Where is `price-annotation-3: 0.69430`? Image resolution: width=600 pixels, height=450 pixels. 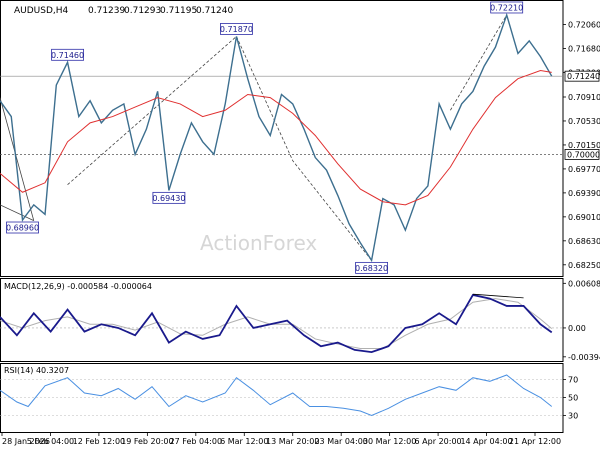
price-annotation-3: 0.69430 is located at coordinates (168, 197).